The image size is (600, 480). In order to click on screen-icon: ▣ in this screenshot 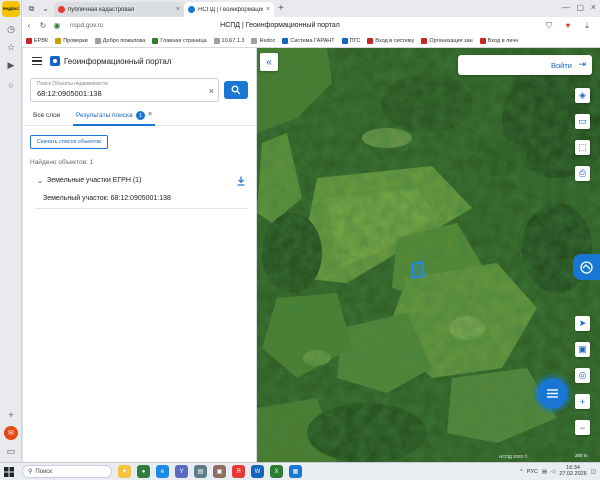, I will do `click(582, 349)`.